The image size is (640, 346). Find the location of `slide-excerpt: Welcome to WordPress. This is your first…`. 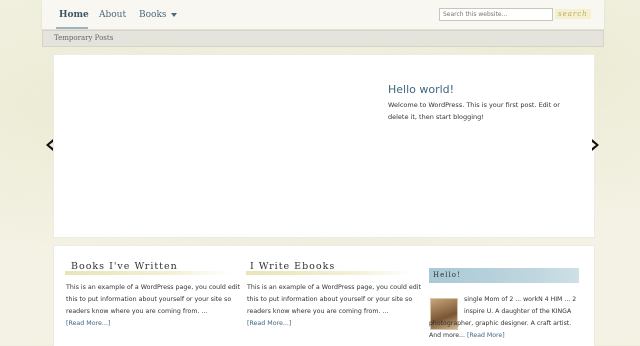

slide-excerpt: Welcome to WordPress. This is your first… is located at coordinates (474, 111).